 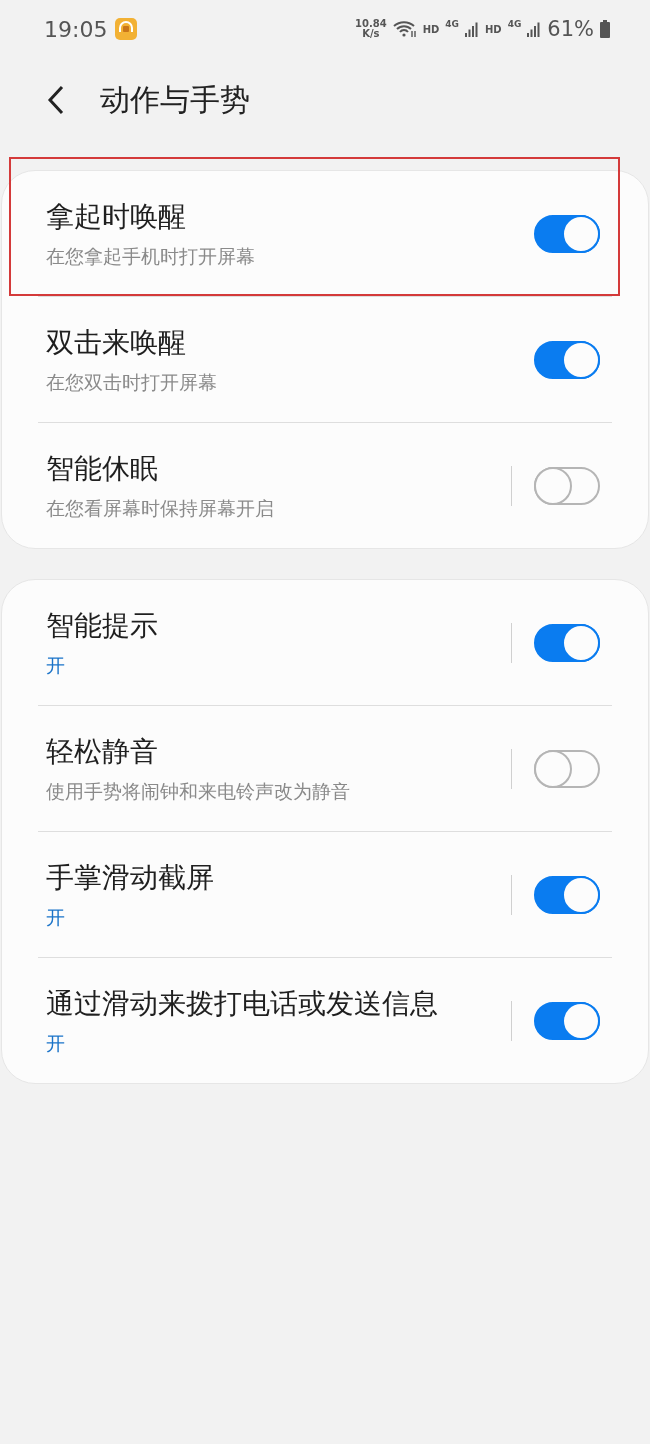 I want to click on wifi-icon, so click(x=404, y=29).